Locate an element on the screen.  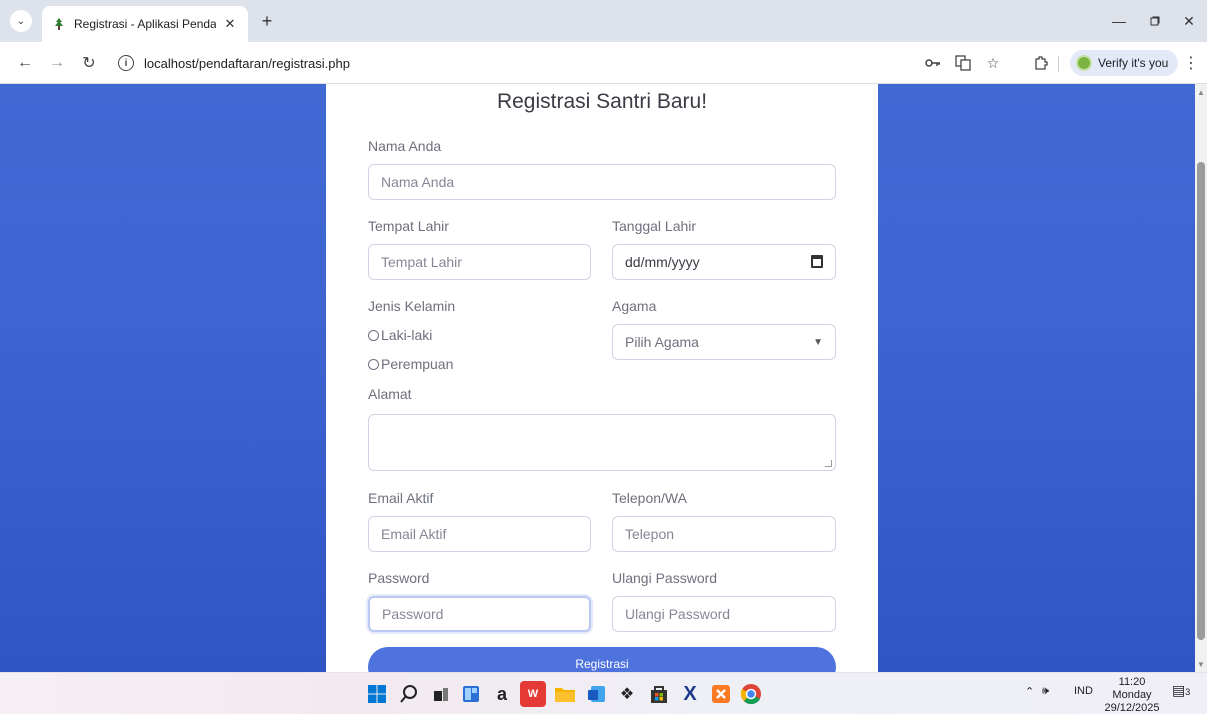
new-tab-button: + is located at coordinates (267, 21).